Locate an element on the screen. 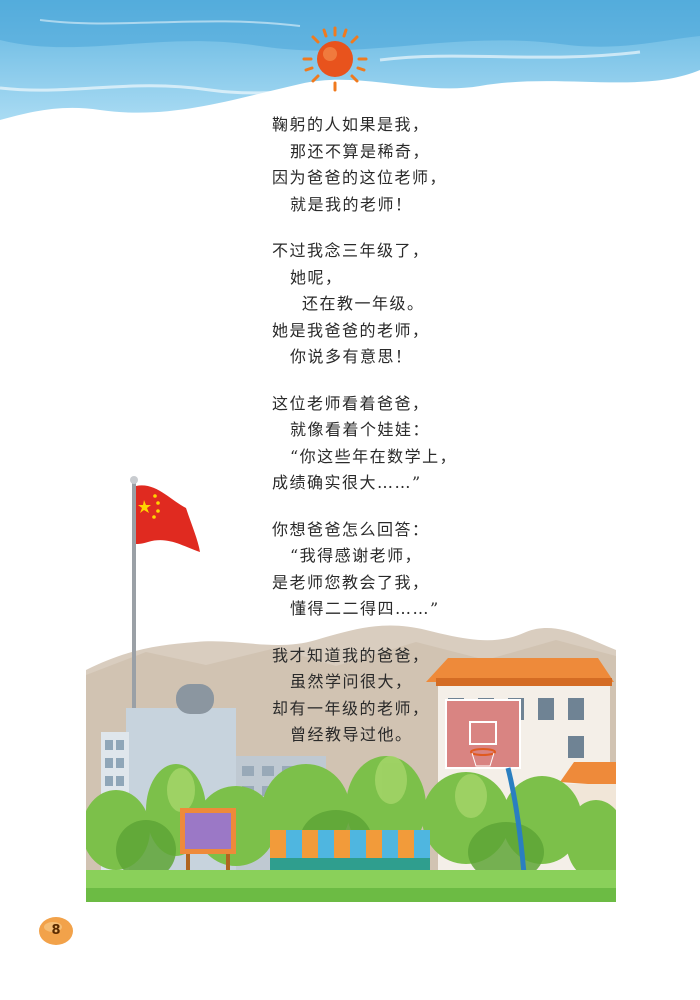 Image resolution: width=700 pixels, height=1000 pixels. poem-line: 就像看着个娃娃： is located at coordinates (360, 429).